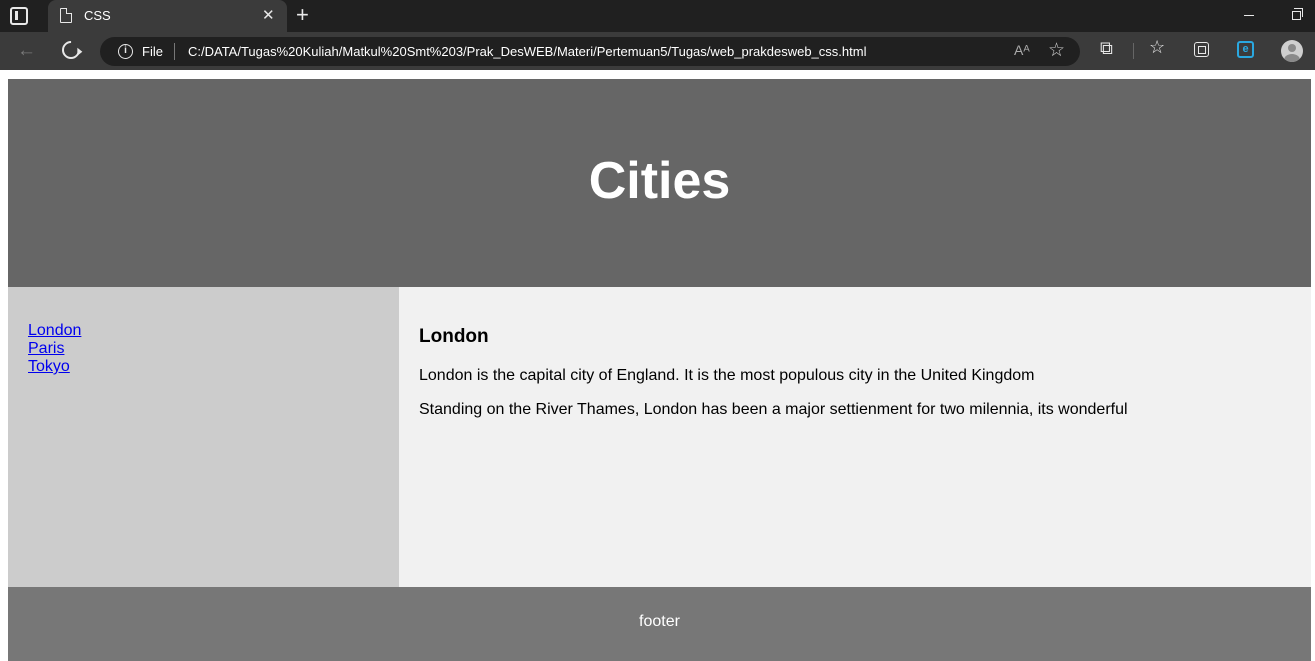 The height and width of the screenshot is (661, 1315). I want to click on london-link: London, so click(54, 330).